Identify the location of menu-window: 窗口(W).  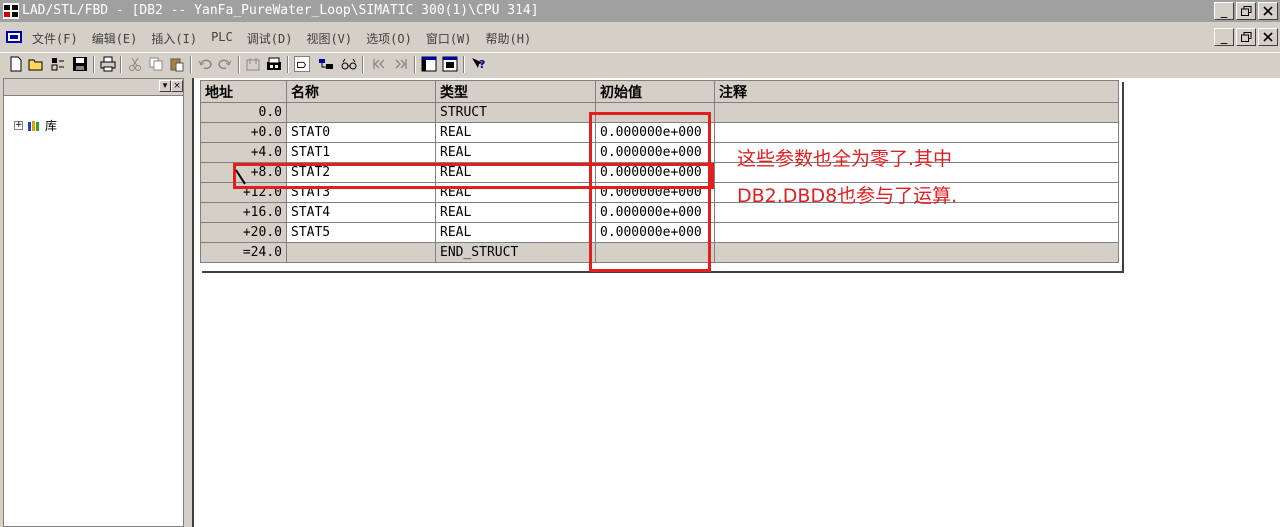
(449, 38).